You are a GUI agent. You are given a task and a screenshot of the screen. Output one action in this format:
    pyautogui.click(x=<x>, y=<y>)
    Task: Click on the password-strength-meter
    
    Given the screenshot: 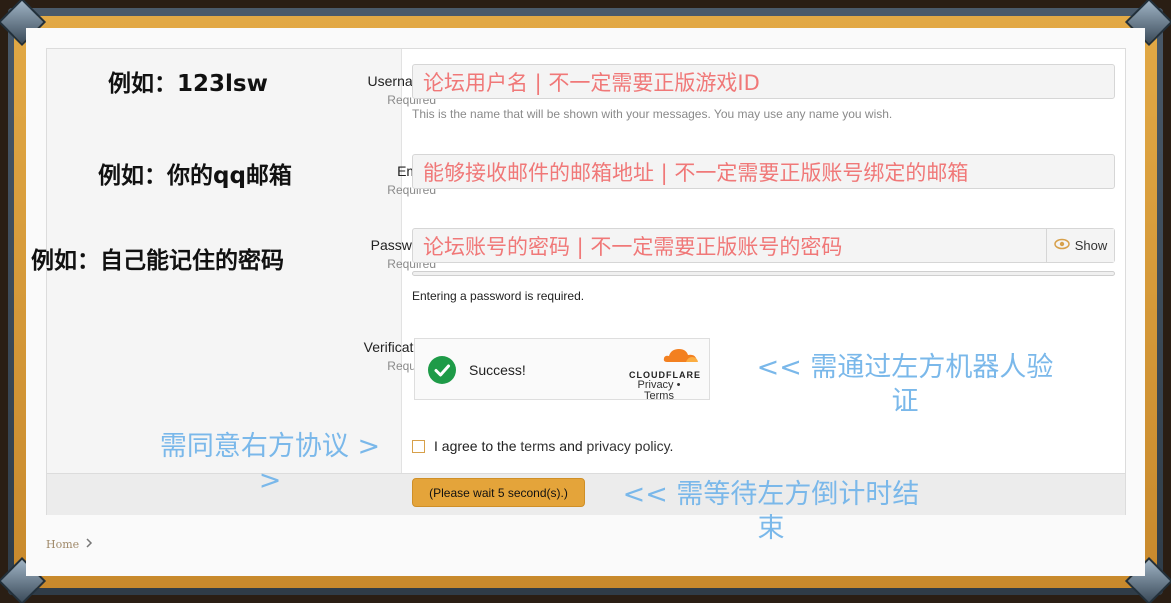 What is the action you would take?
    pyautogui.click(x=763, y=273)
    